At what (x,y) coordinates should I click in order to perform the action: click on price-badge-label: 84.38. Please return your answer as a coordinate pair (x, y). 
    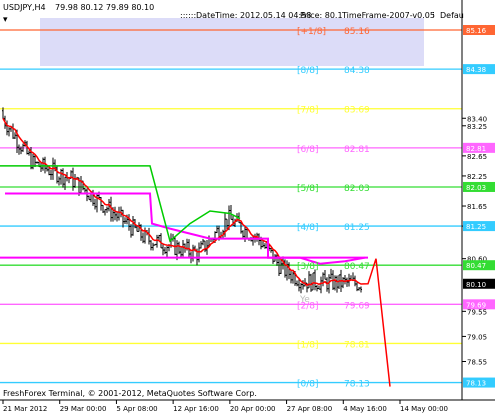
    Looking at the image, I should click on (476, 70).